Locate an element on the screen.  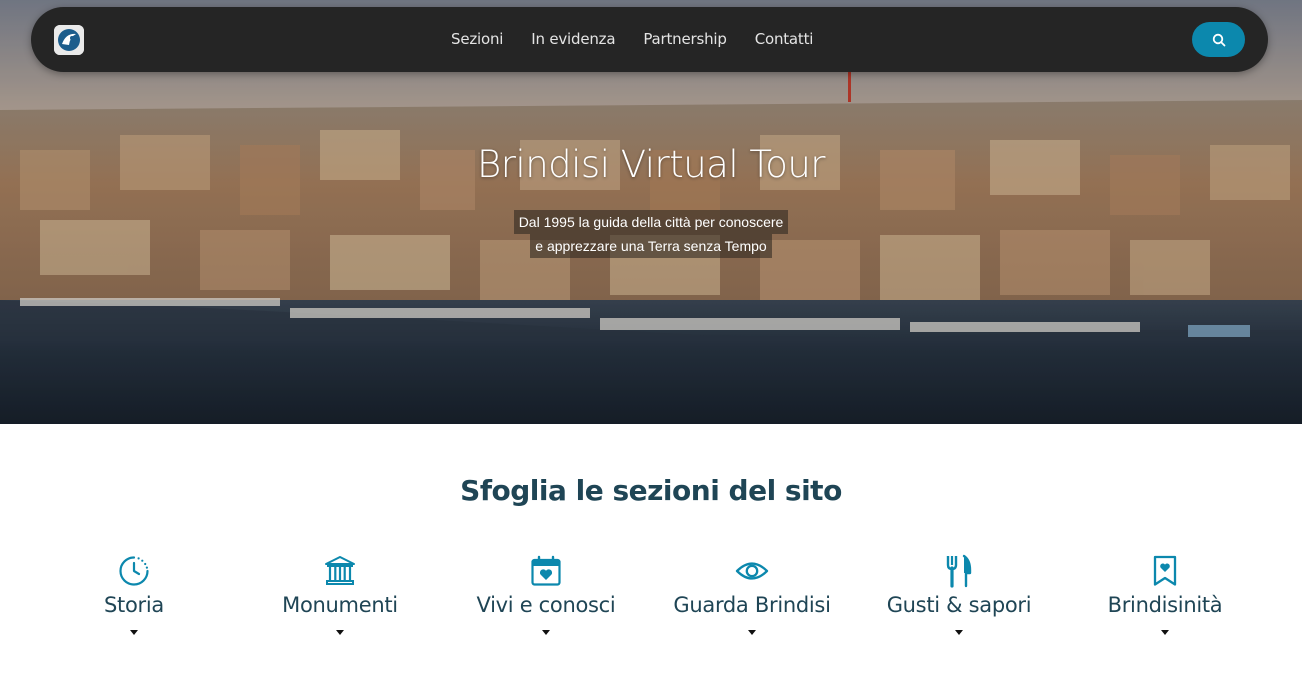
section-gusti-e-sapori: Gusti & sapori is located at coordinates (959, 594).